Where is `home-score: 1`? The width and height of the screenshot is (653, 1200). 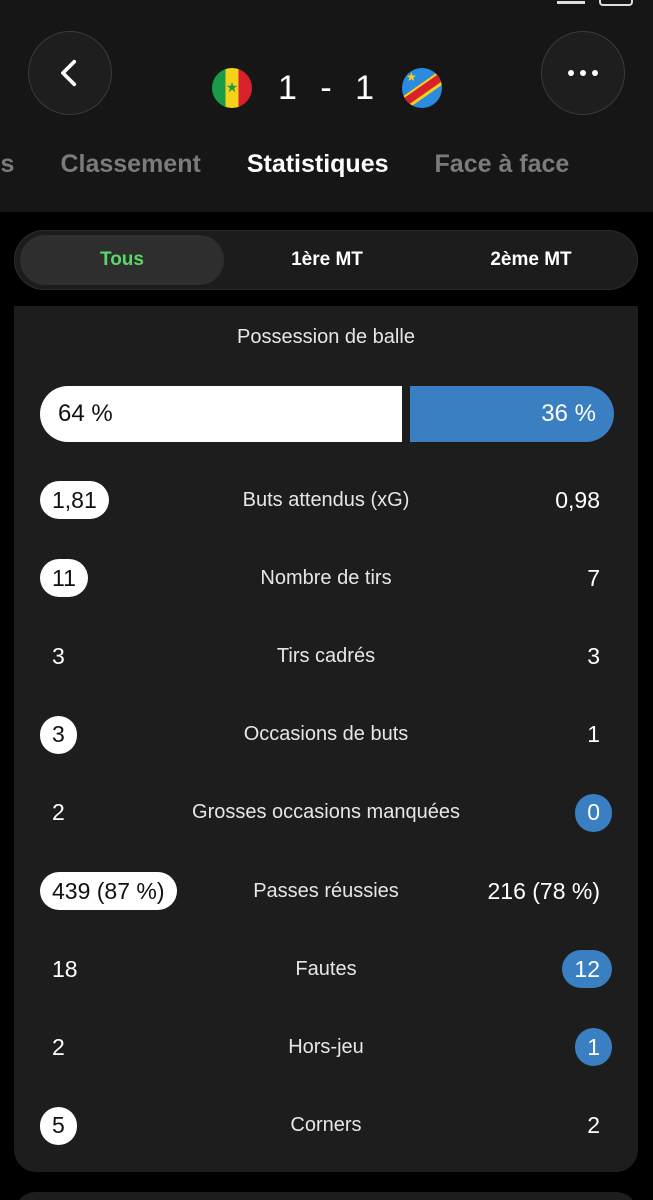
home-score: 1 is located at coordinates (288, 87).